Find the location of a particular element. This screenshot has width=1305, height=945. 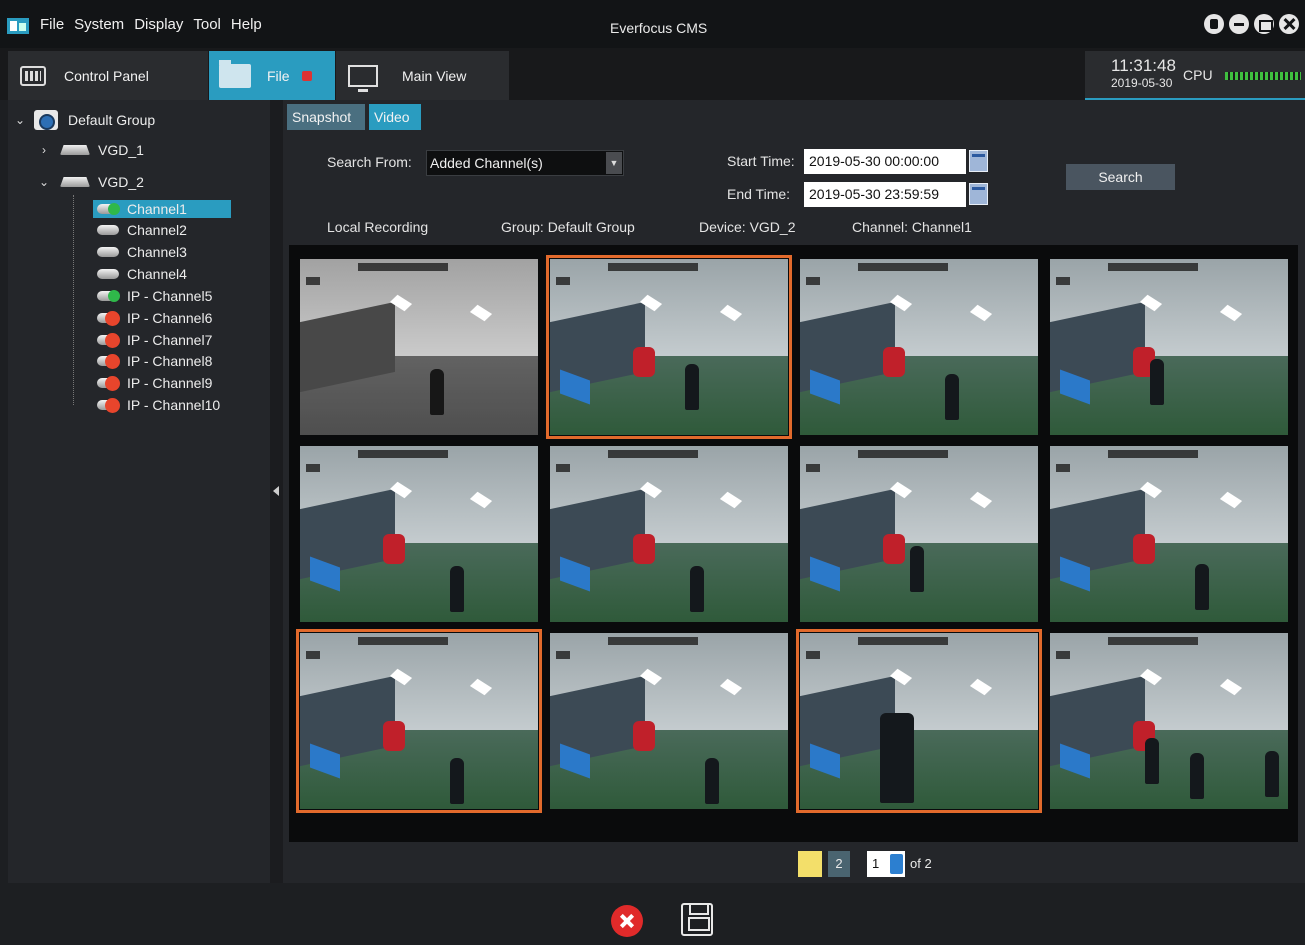

tab-main-view: Main View is located at coordinates (422, 75).